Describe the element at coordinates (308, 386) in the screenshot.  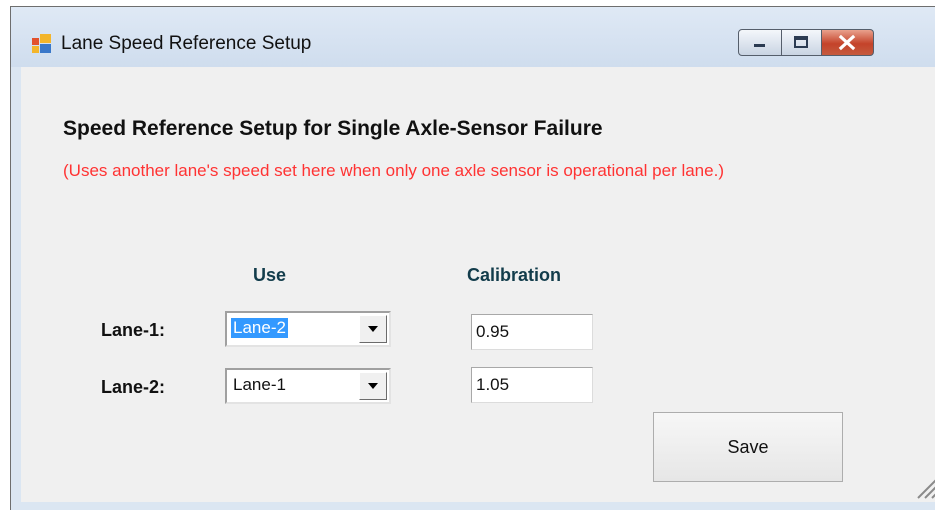
I see `lane-2-use-select: Lane-1` at that location.